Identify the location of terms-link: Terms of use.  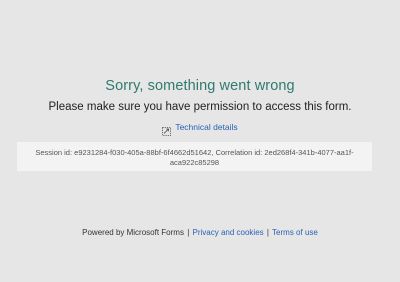
(295, 232).